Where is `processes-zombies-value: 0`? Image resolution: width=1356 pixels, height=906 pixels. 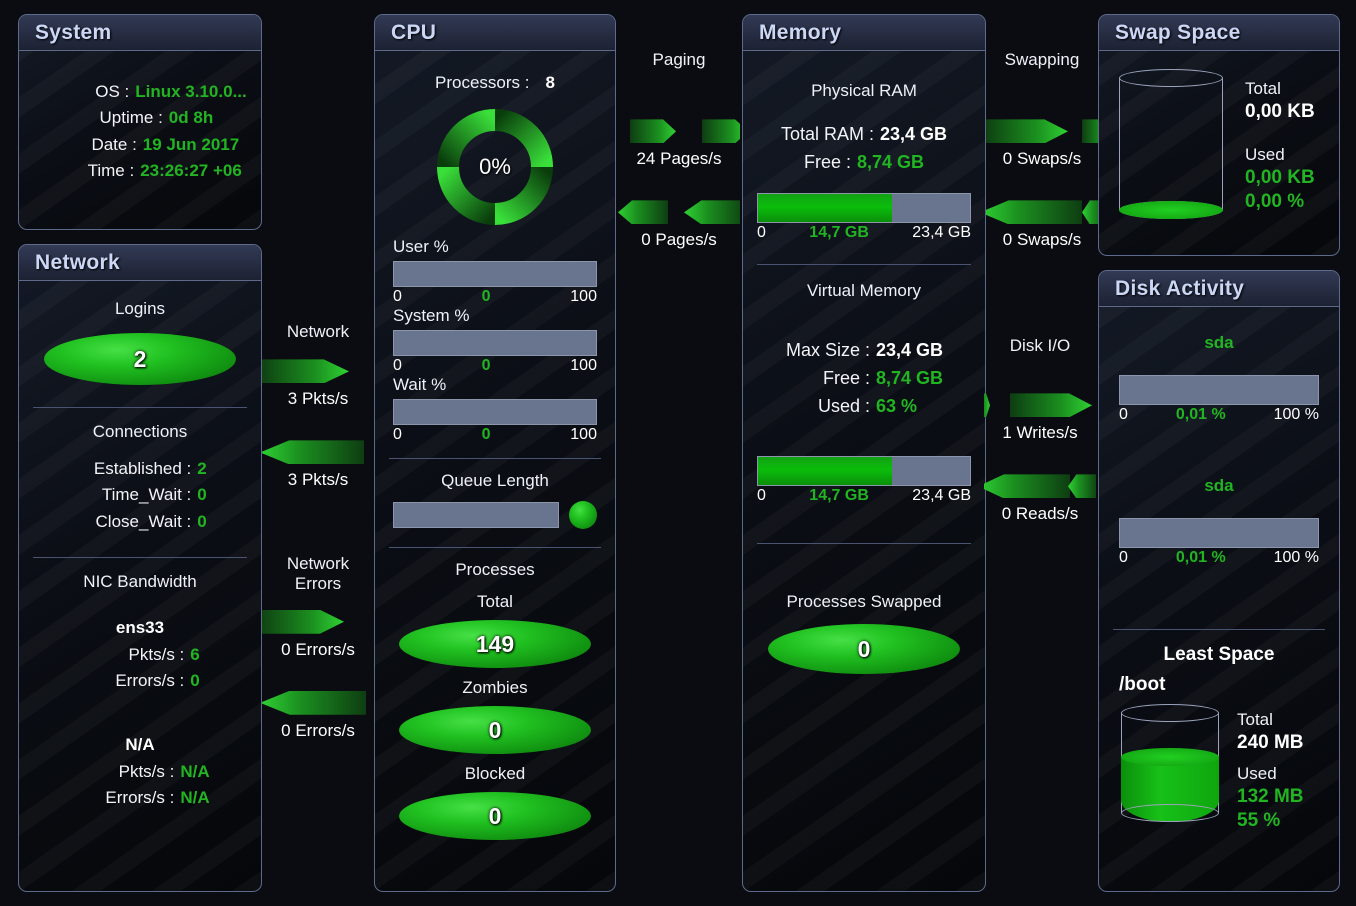 processes-zombies-value: 0 is located at coordinates (495, 729).